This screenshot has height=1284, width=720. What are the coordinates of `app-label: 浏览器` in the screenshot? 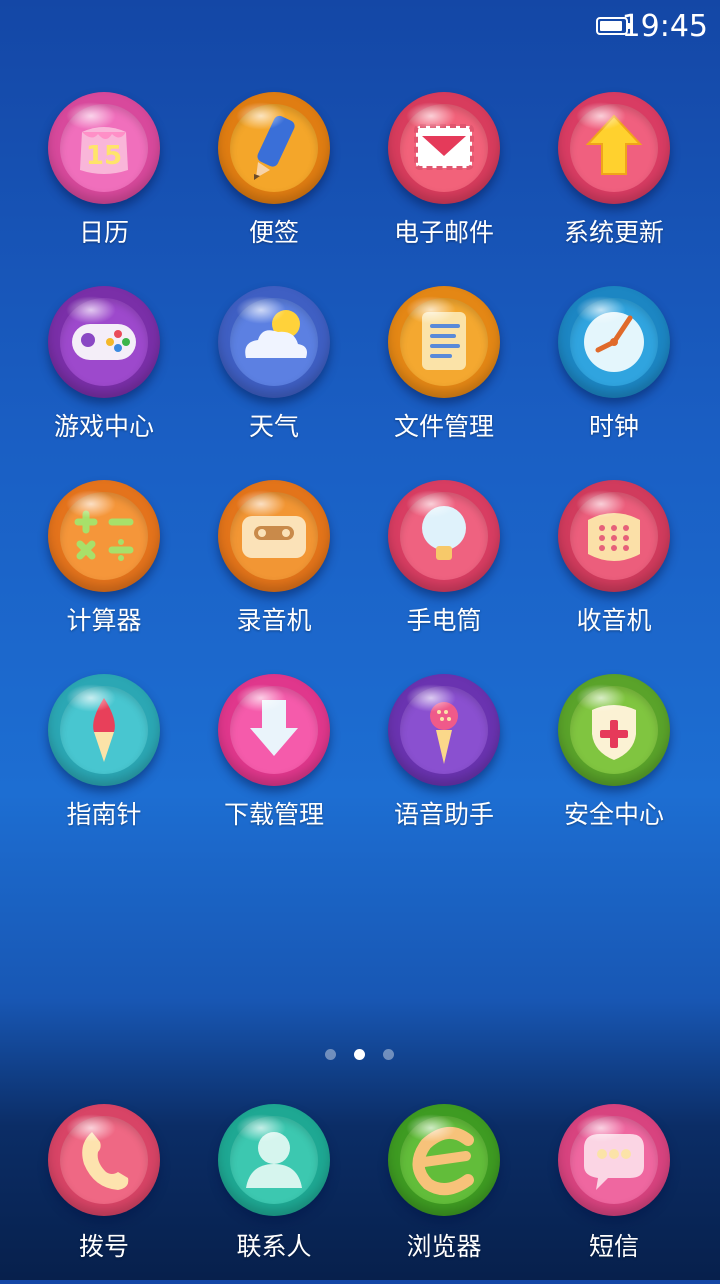 It's located at (444, 1246).